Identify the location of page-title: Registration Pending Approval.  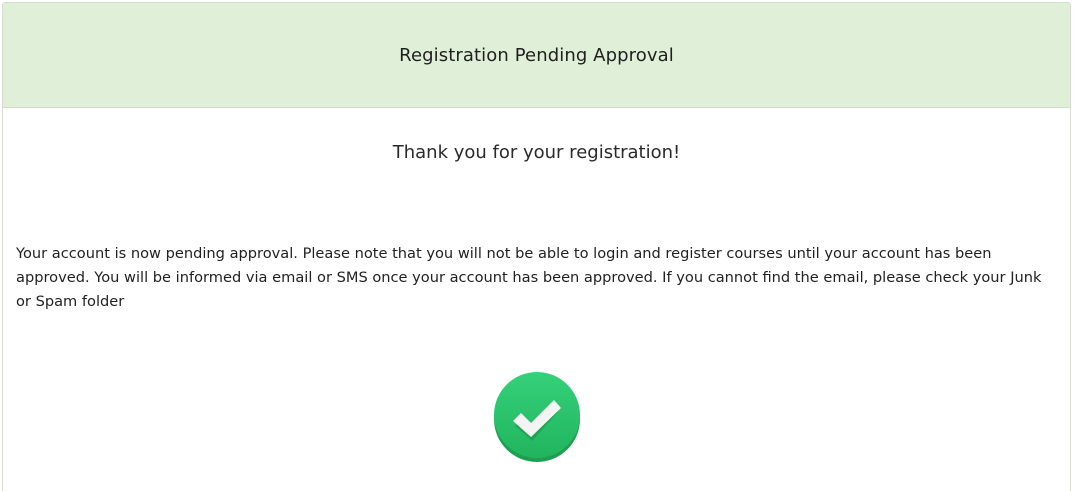
(536, 55).